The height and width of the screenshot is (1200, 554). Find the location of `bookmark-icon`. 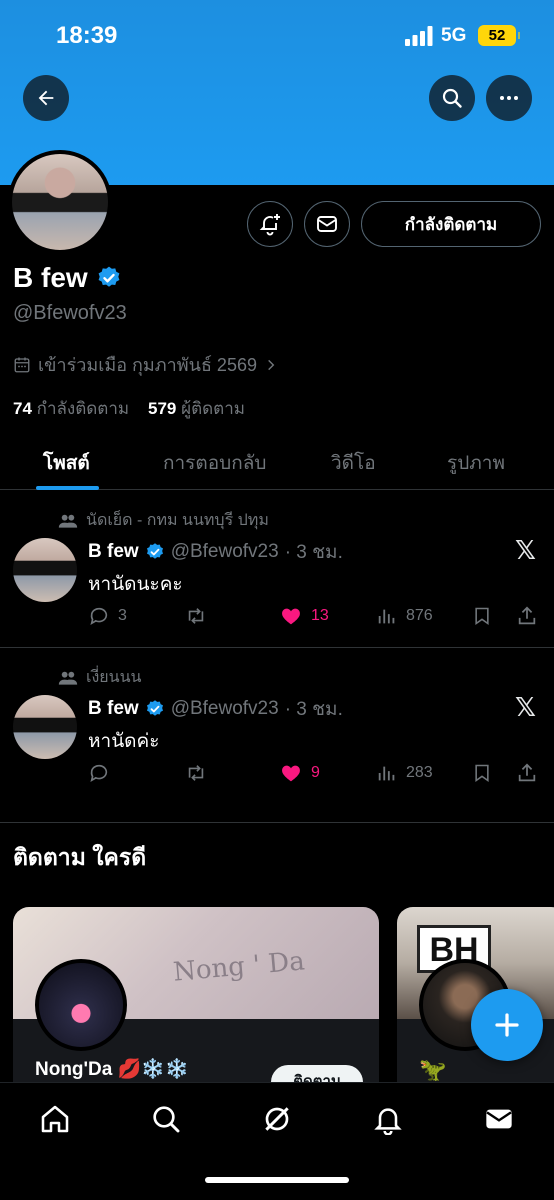

bookmark-icon is located at coordinates (482, 773).